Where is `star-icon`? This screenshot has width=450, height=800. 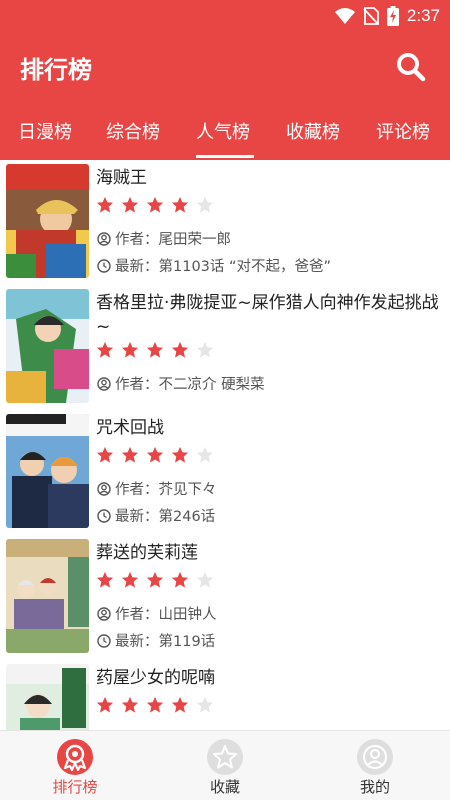
star-icon is located at coordinates (225, 757).